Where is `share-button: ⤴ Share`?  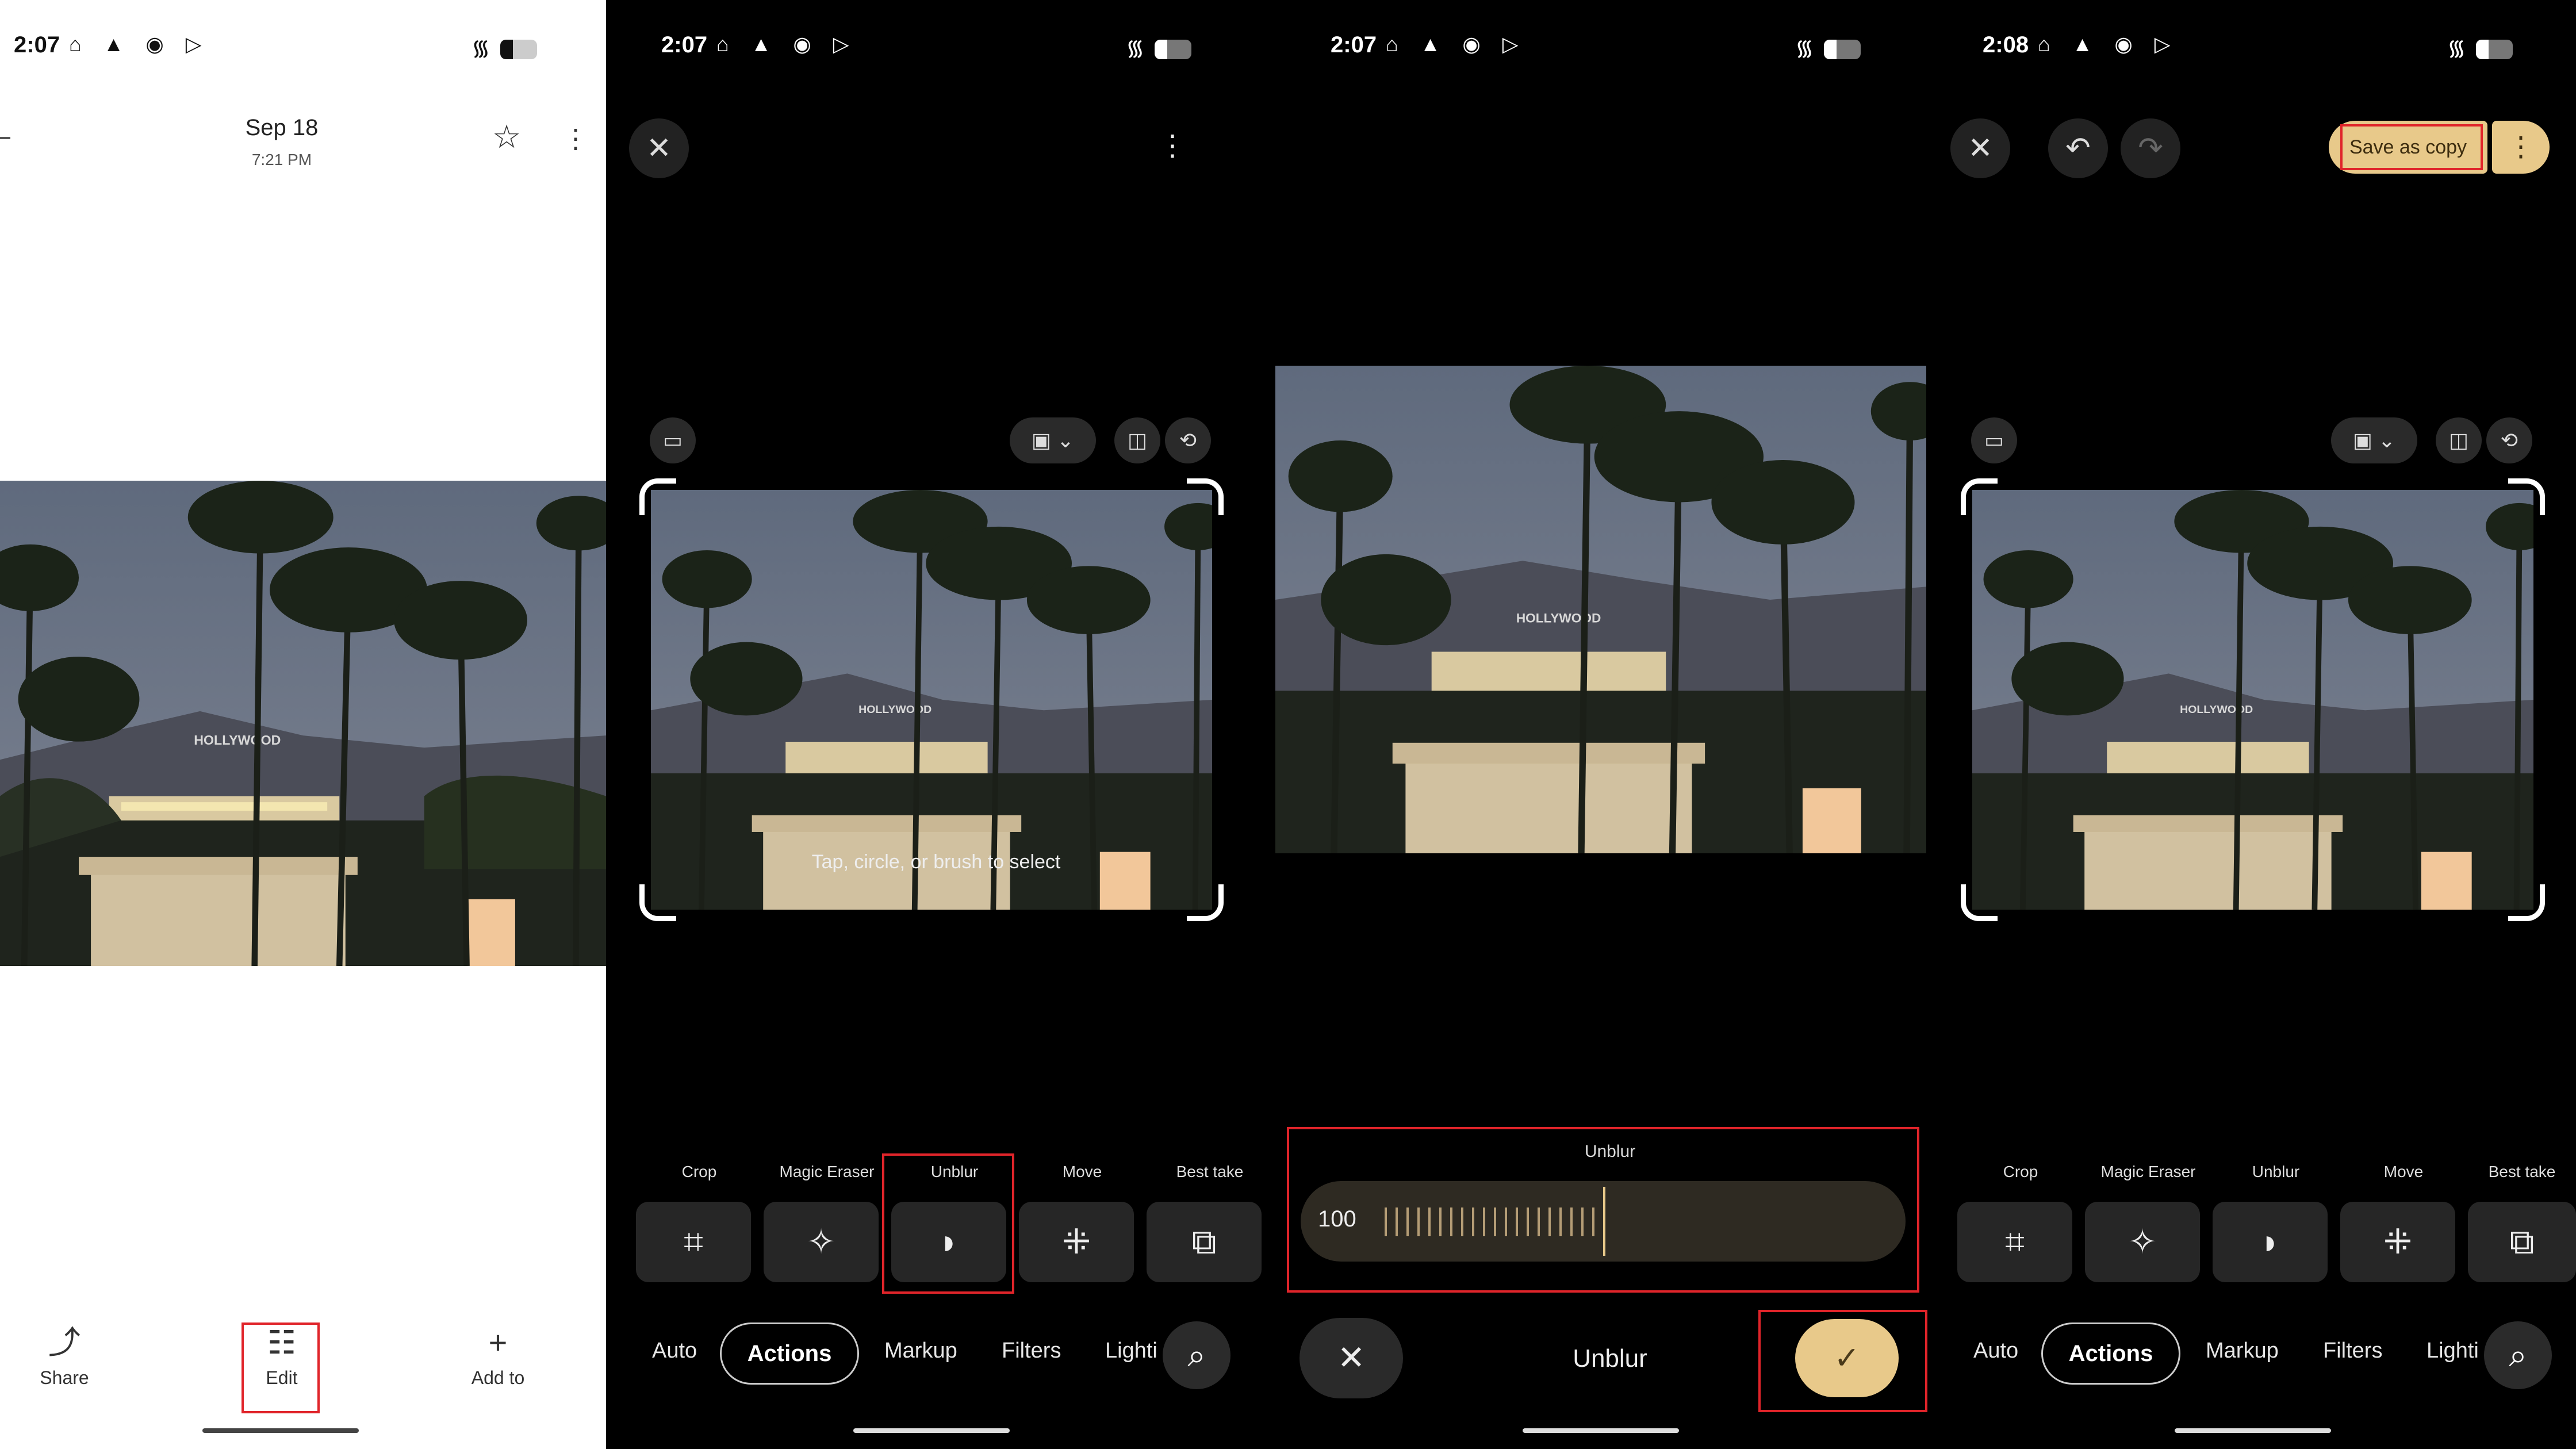 share-button: ⤴ Share is located at coordinates (64, 1355).